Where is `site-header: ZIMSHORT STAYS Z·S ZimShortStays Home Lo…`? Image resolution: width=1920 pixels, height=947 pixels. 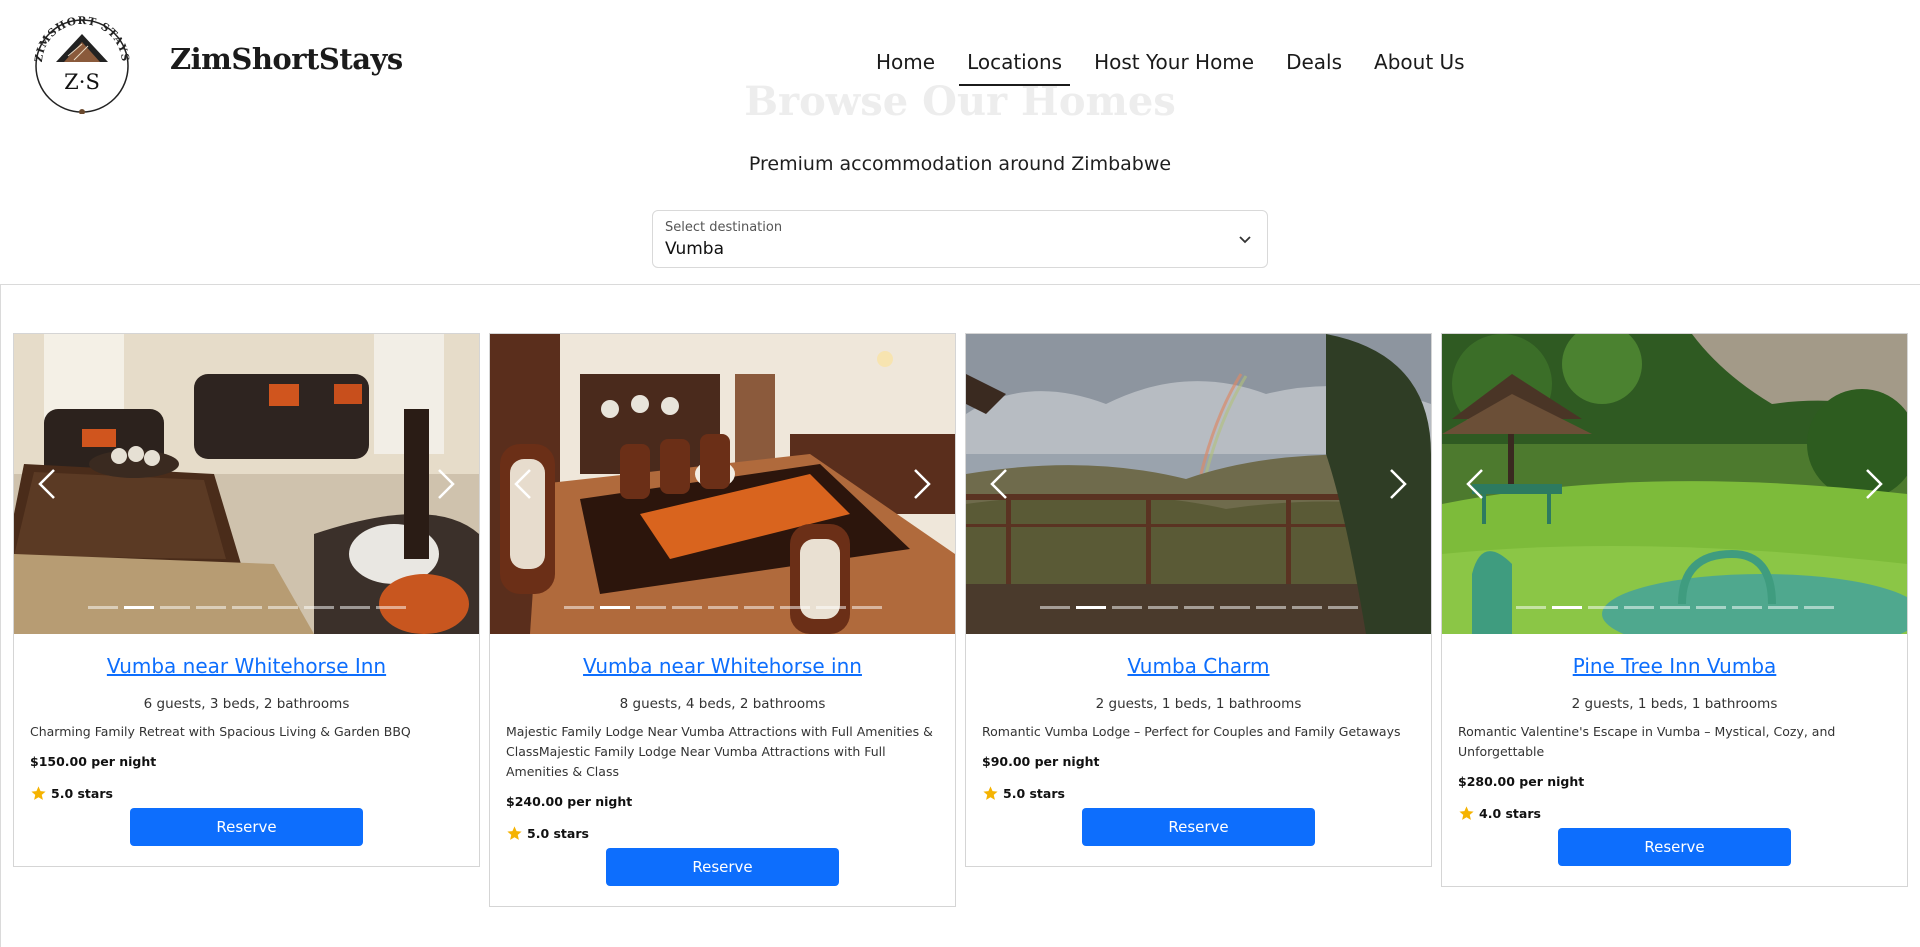 site-header: ZIMSHORT STAYS Z·S ZimShortStays Home Lo… is located at coordinates (960, 60).